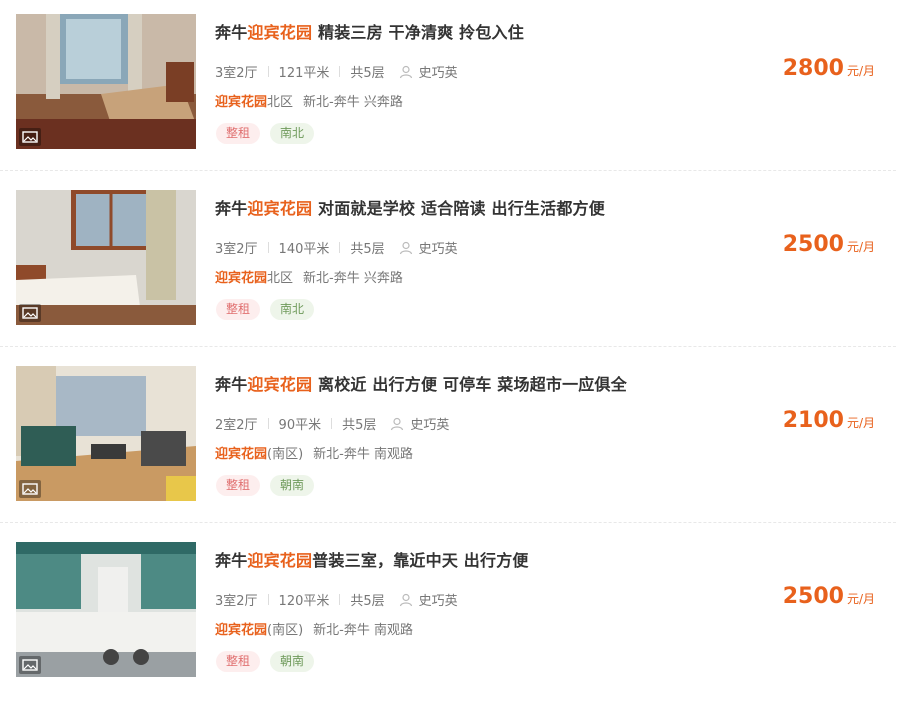 The height and width of the screenshot is (704, 902). What do you see at coordinates (332, 423) in the screenshot?
I see `listing-meta: 2室2厅 90平米 共5层 史巧英` at bounding box center [332, 423].